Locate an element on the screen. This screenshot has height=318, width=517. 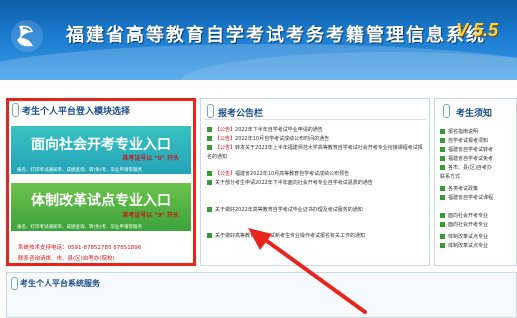
bulletin-divider is located at coordinates (315, 119).